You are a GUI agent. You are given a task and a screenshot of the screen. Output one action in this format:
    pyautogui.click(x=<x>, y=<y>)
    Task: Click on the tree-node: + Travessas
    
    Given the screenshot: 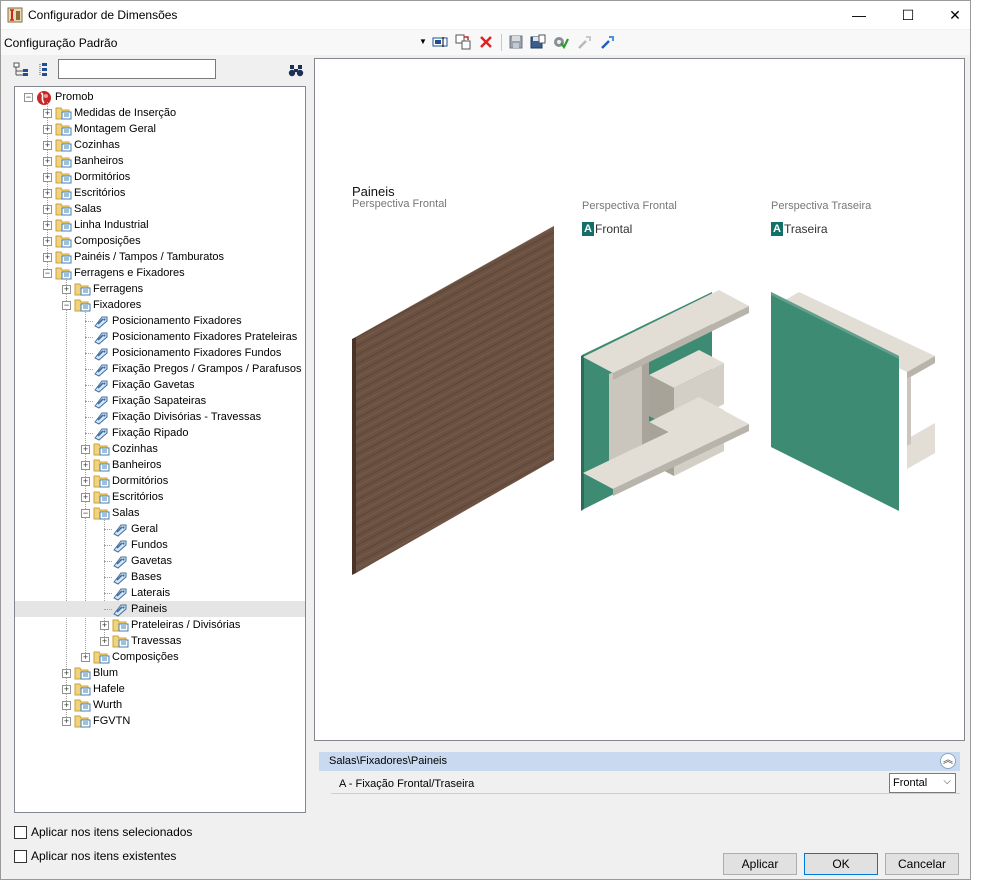 What is the action you would take?
    pyautogui.click(x=160, y=641)
    